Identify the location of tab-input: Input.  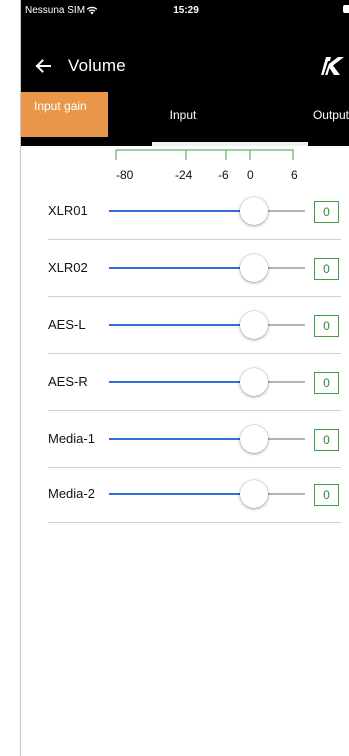
(183, 114).